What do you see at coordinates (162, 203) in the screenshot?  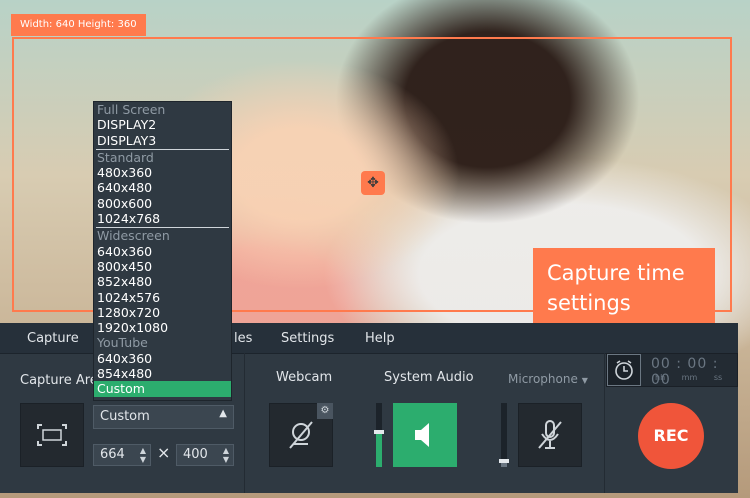 I see `dropdown-option: 800x600` at bounding box center [162, 203].